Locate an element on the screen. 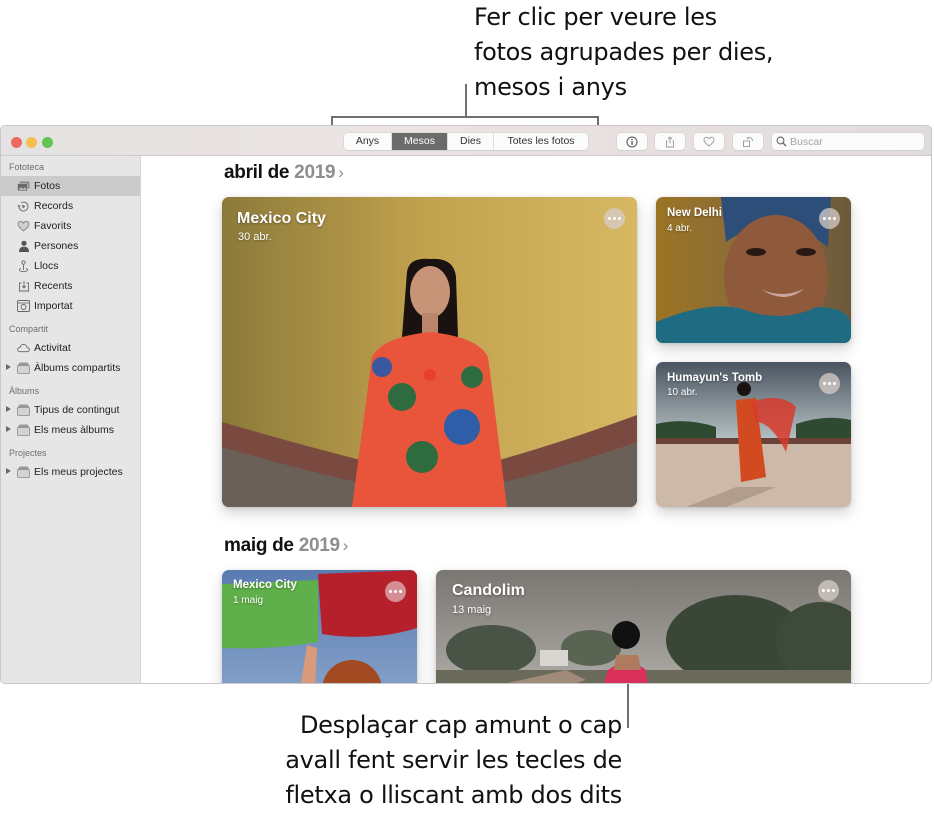 The width and height of the screenshot is (934, 819). memories-icon is located at coordinates (23, 206).